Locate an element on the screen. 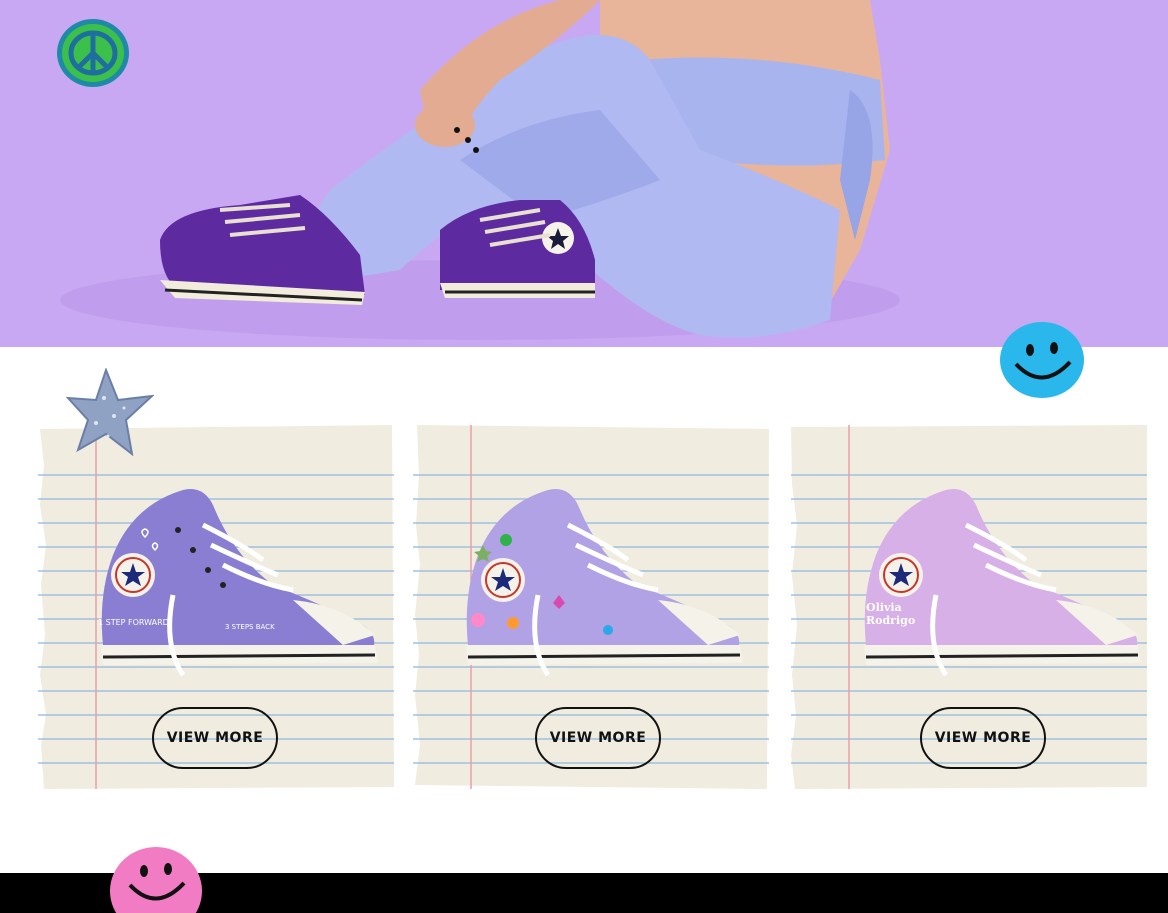 The height and width of the screenshot is (913, 1168). pink-smiley-sticker-icon is located at coordinates (156, 880).